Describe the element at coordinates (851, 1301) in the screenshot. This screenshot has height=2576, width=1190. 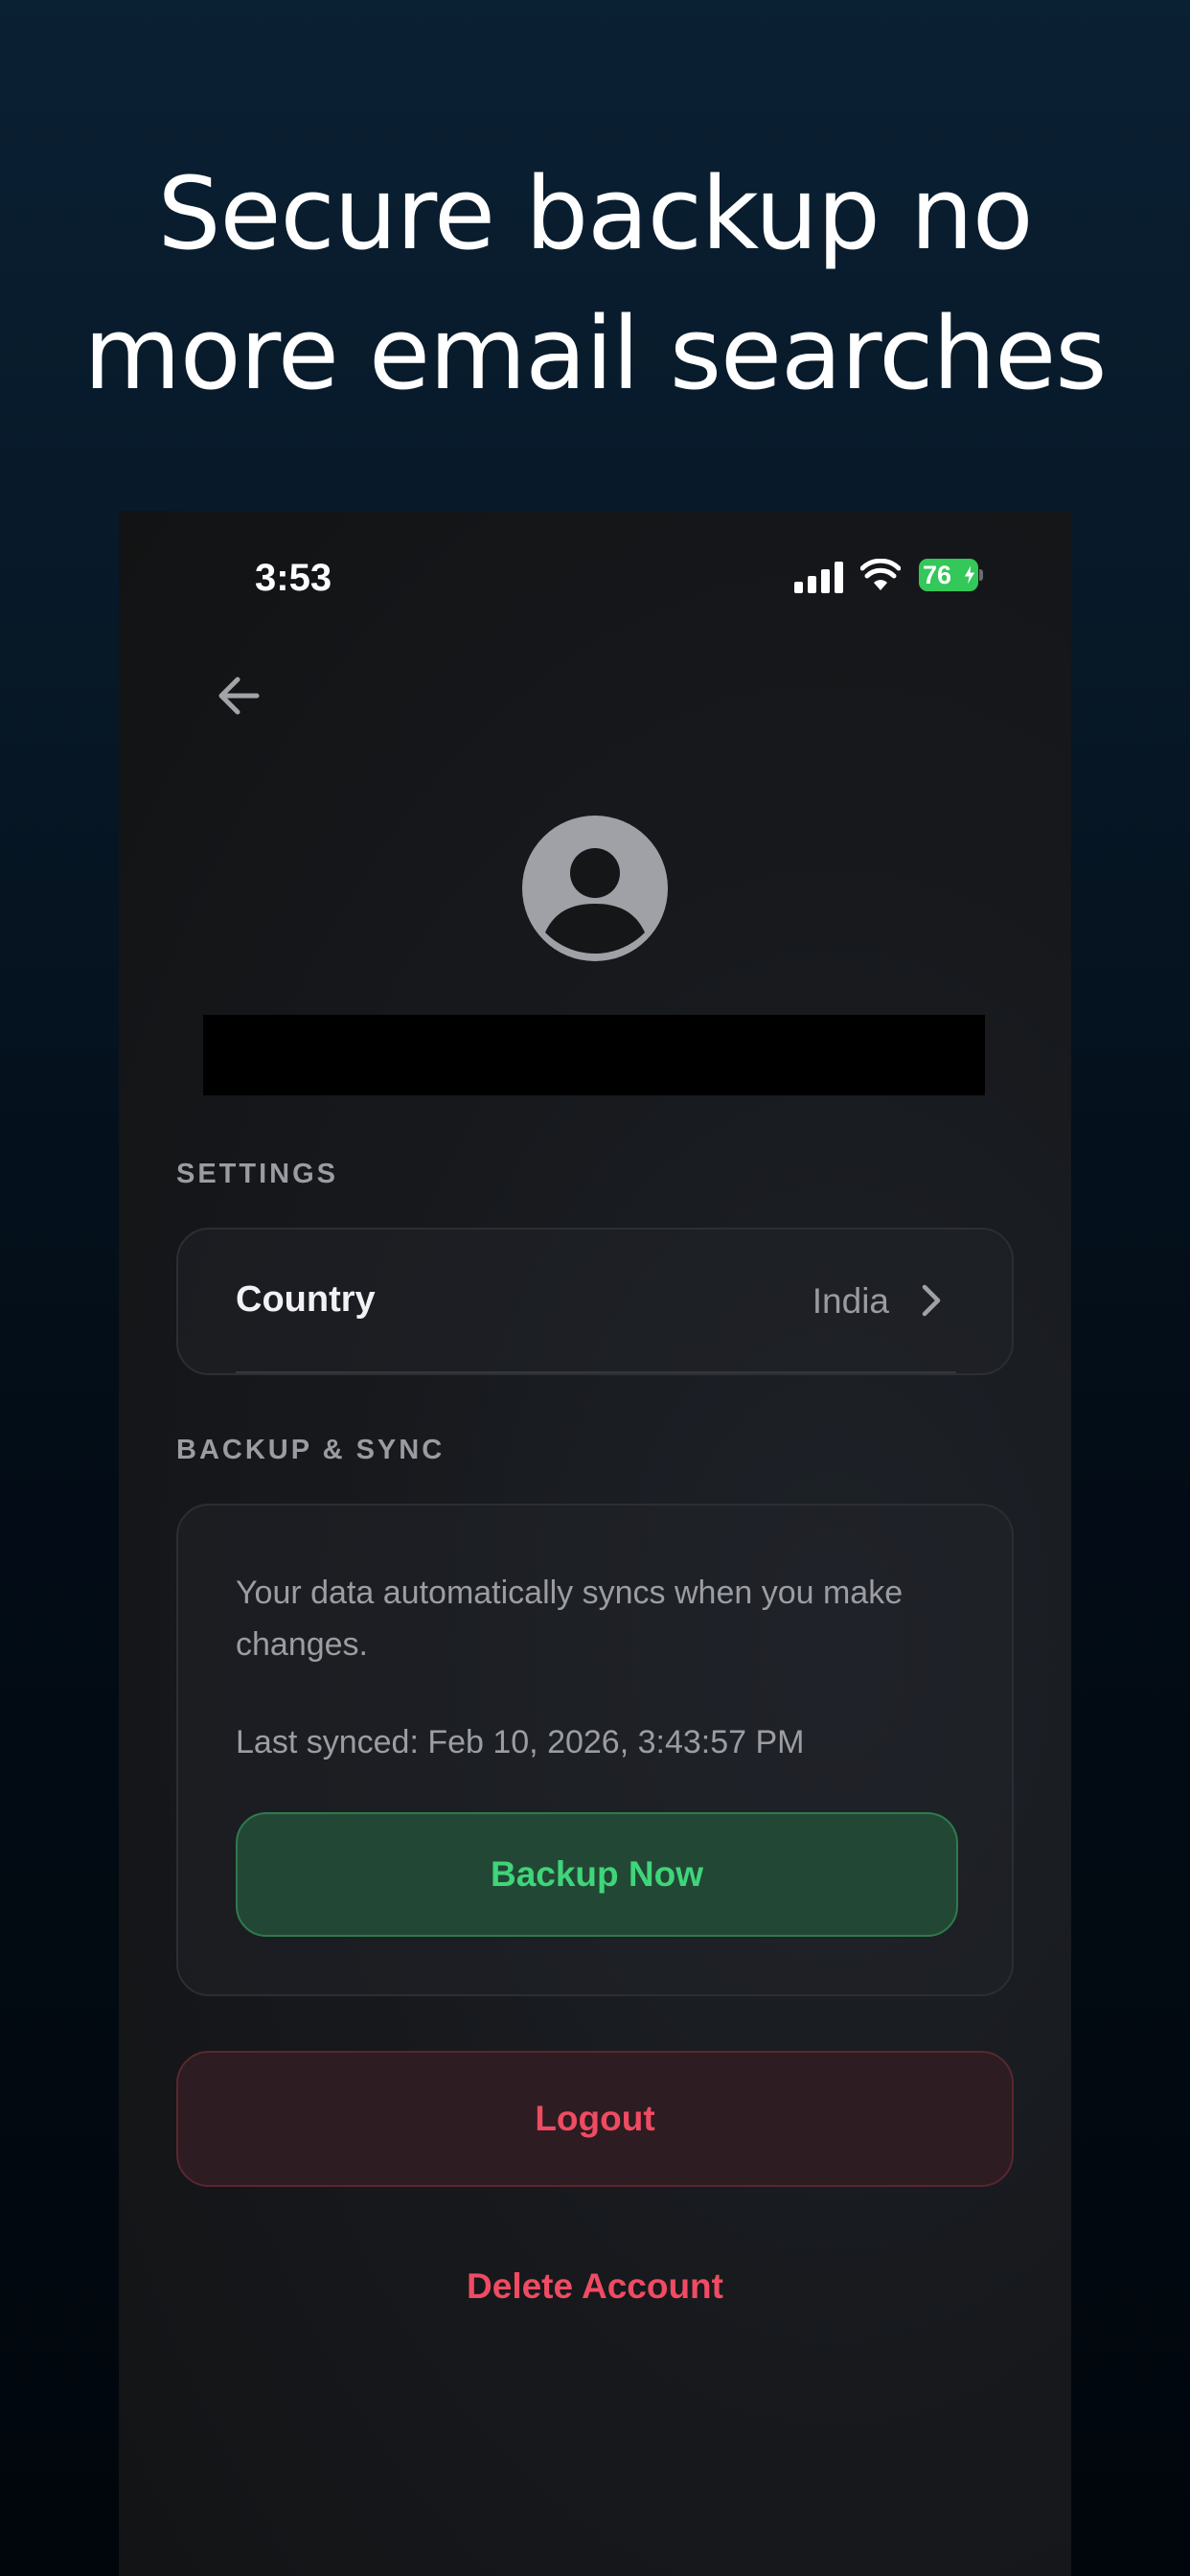
I see `country-value: India` at that location.